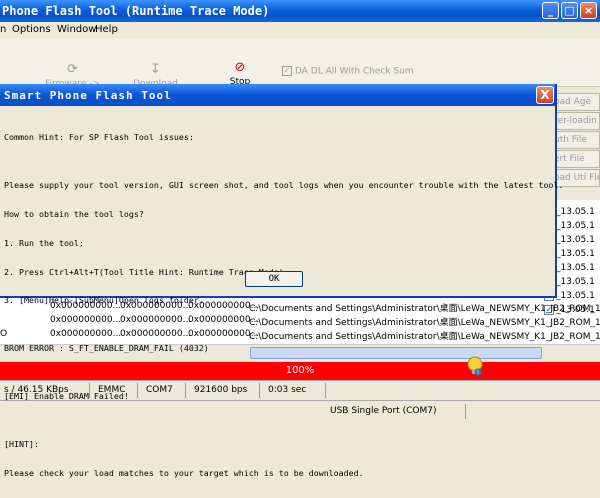 This screenshot has height=498, width=600. I want to click on toolbar: ⟳ Firmware -> Upgrade ↧ Download ⊘ Stop, so click(300, 68).